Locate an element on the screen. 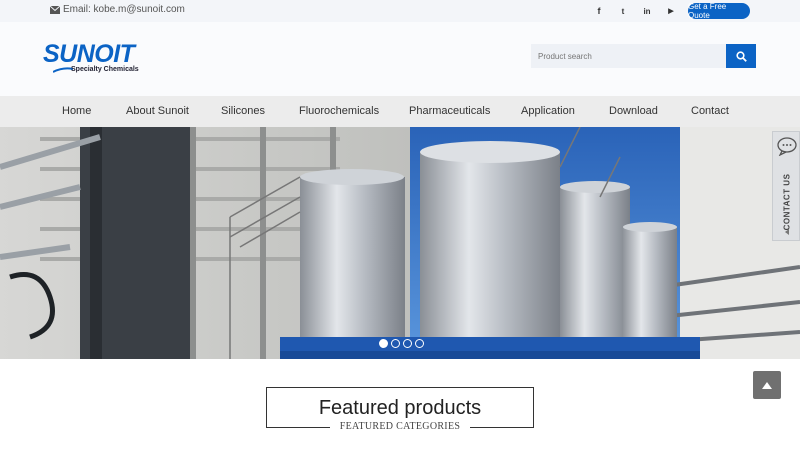 The image size is (800, 450). logo-swoosh-icon is located at coordinates (63, 70).